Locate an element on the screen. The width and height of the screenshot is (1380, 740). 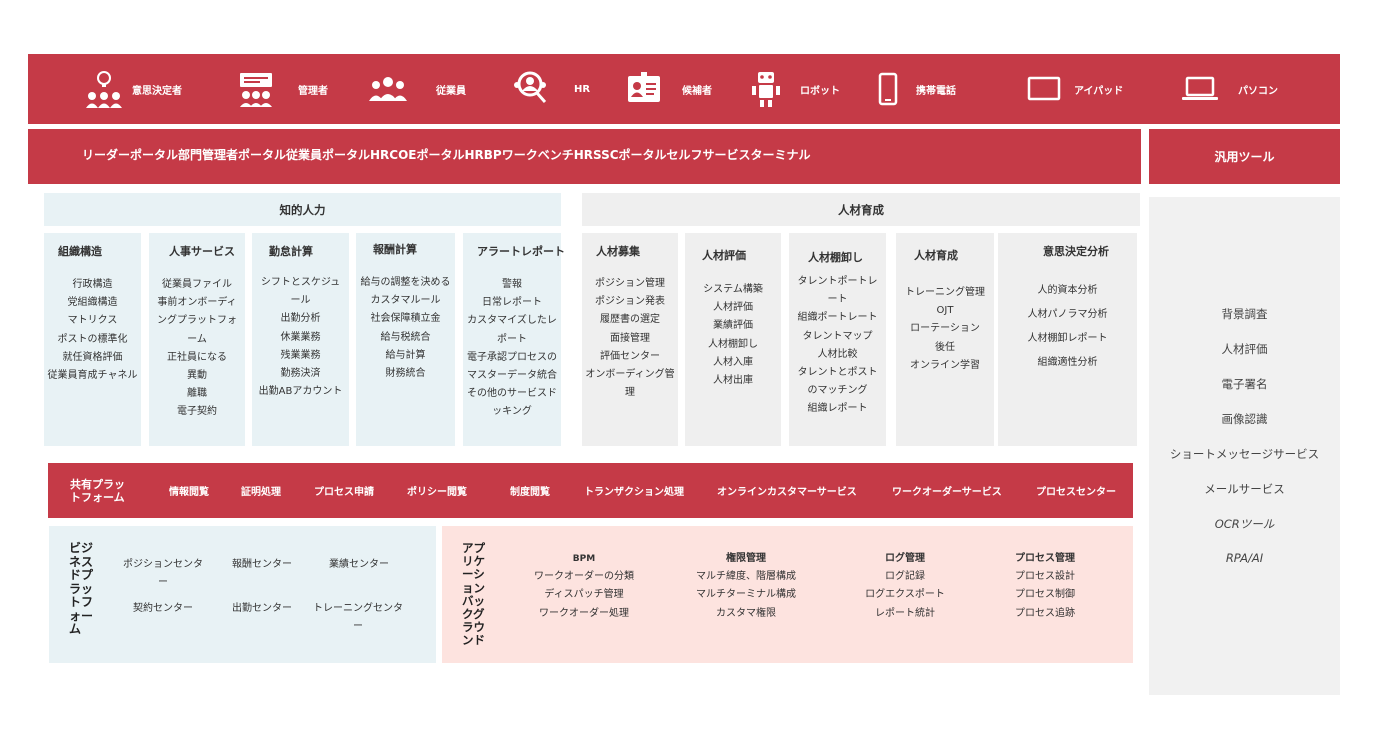
tool-item: メールサービス is located at coordinates (1244, 489).